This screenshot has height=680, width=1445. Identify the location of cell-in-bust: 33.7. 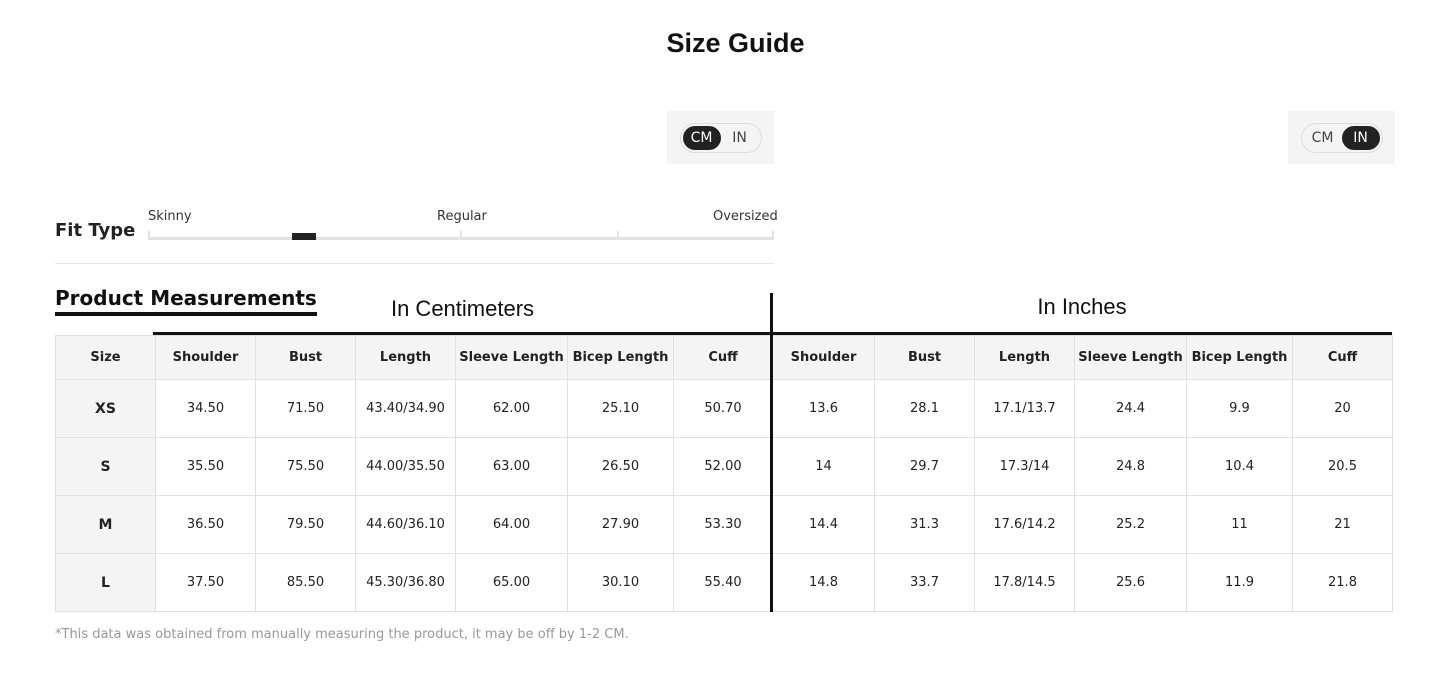
(924, 582).